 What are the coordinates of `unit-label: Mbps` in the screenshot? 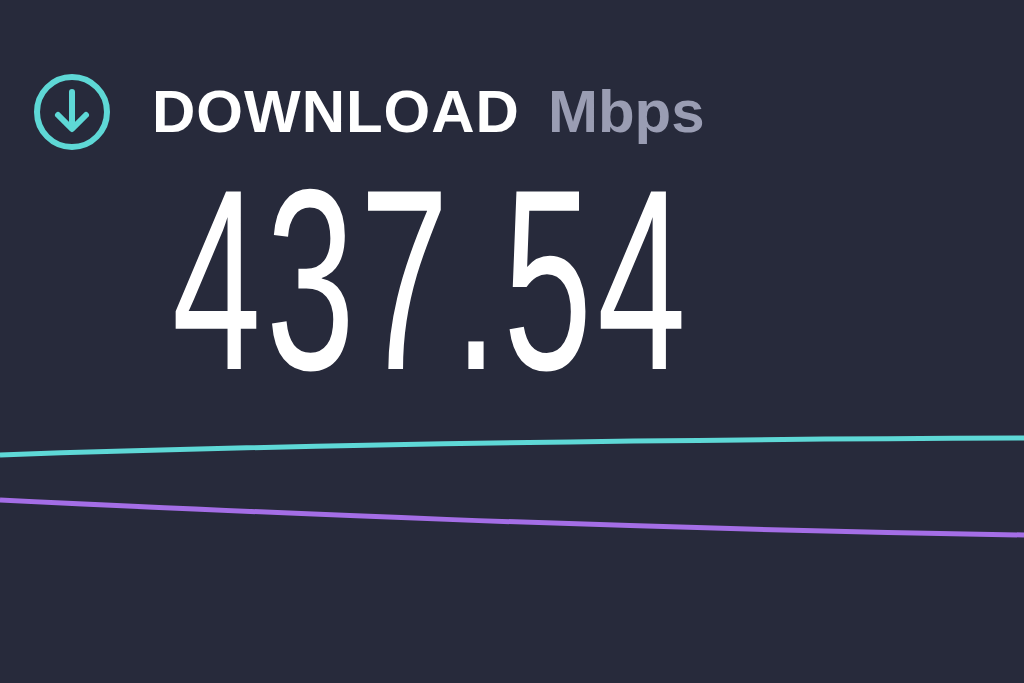 It's located at (626, 112).